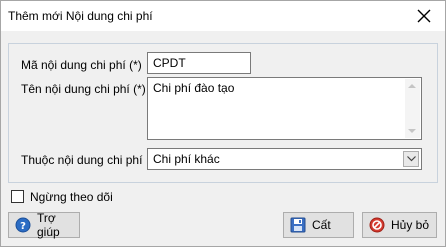 The height and width of the screenshot is (247, 446). What do you see at coordinates (80, 16) in the screenshot?
I see `window-title: Thêm mới Nội dung chi phí` at bounding box center [80, 16].